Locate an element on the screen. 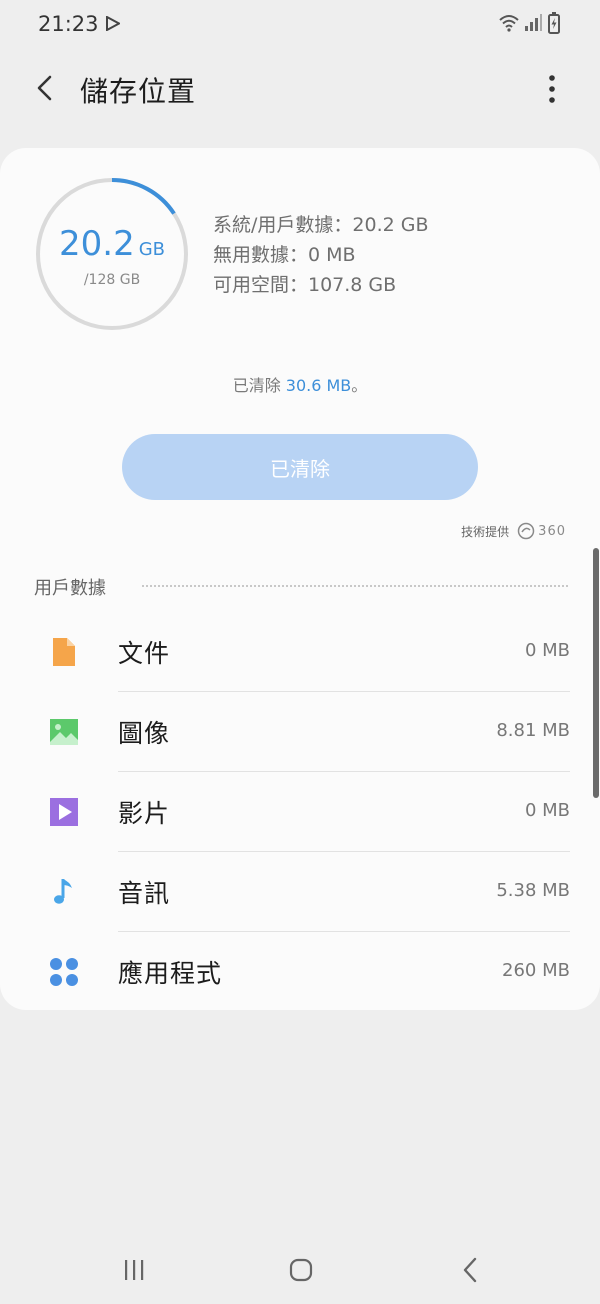  section-title: 用戶數據 is located at coordinates (70, 588).